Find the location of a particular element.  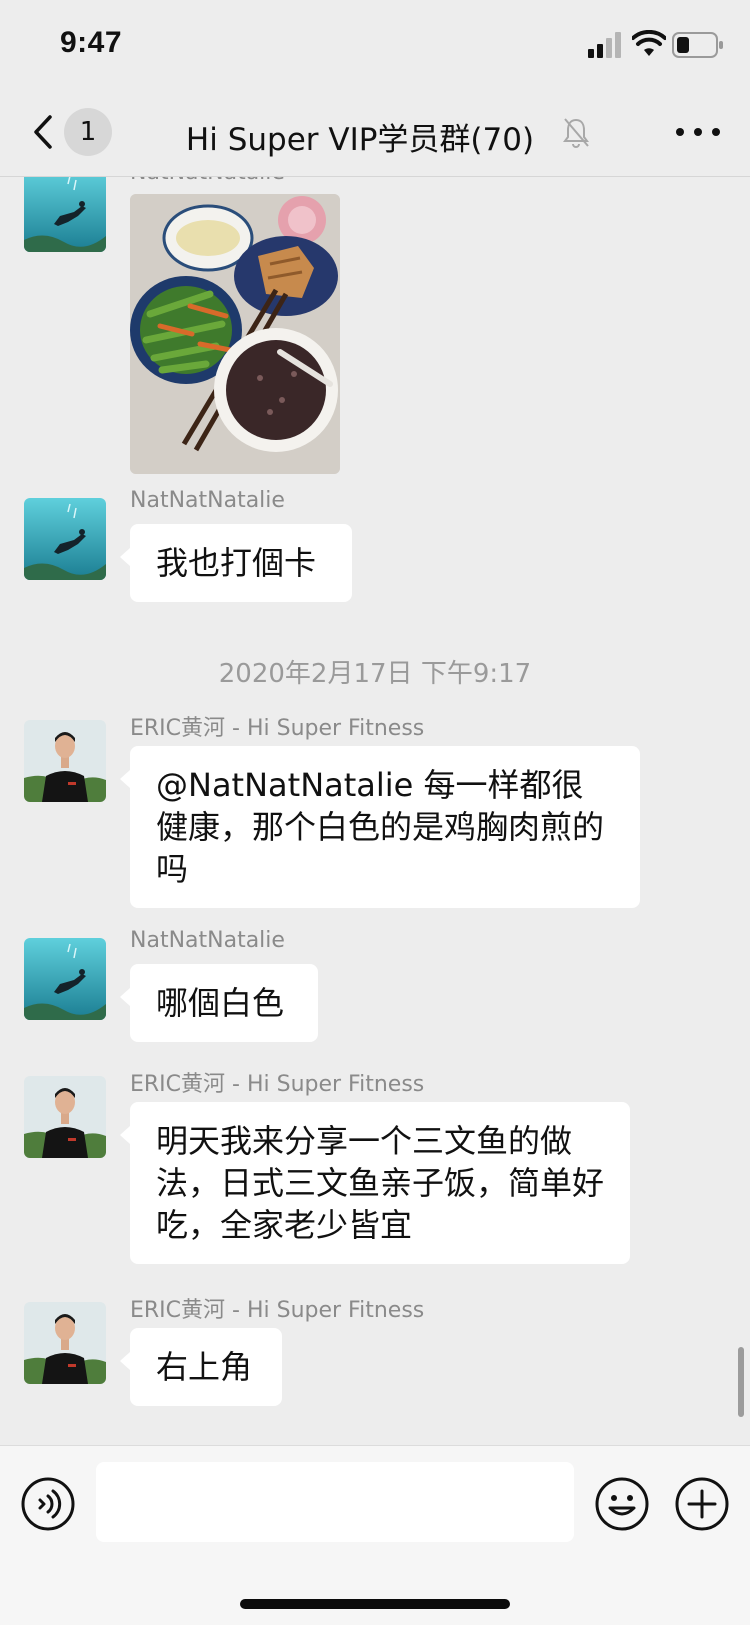

chevron-left-icon is located at coordinates (43, 132).